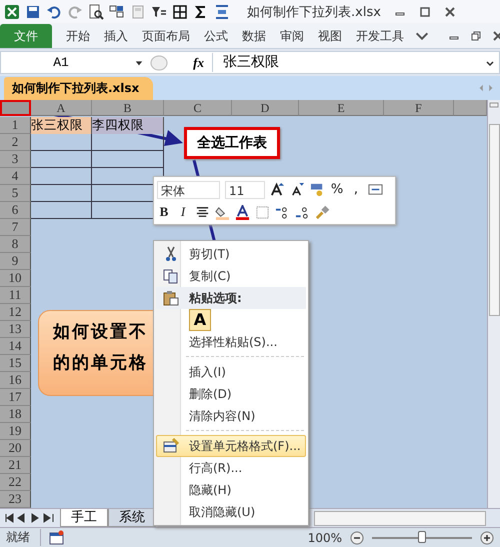  I want to click on row-header: 9, so click(15, 261).